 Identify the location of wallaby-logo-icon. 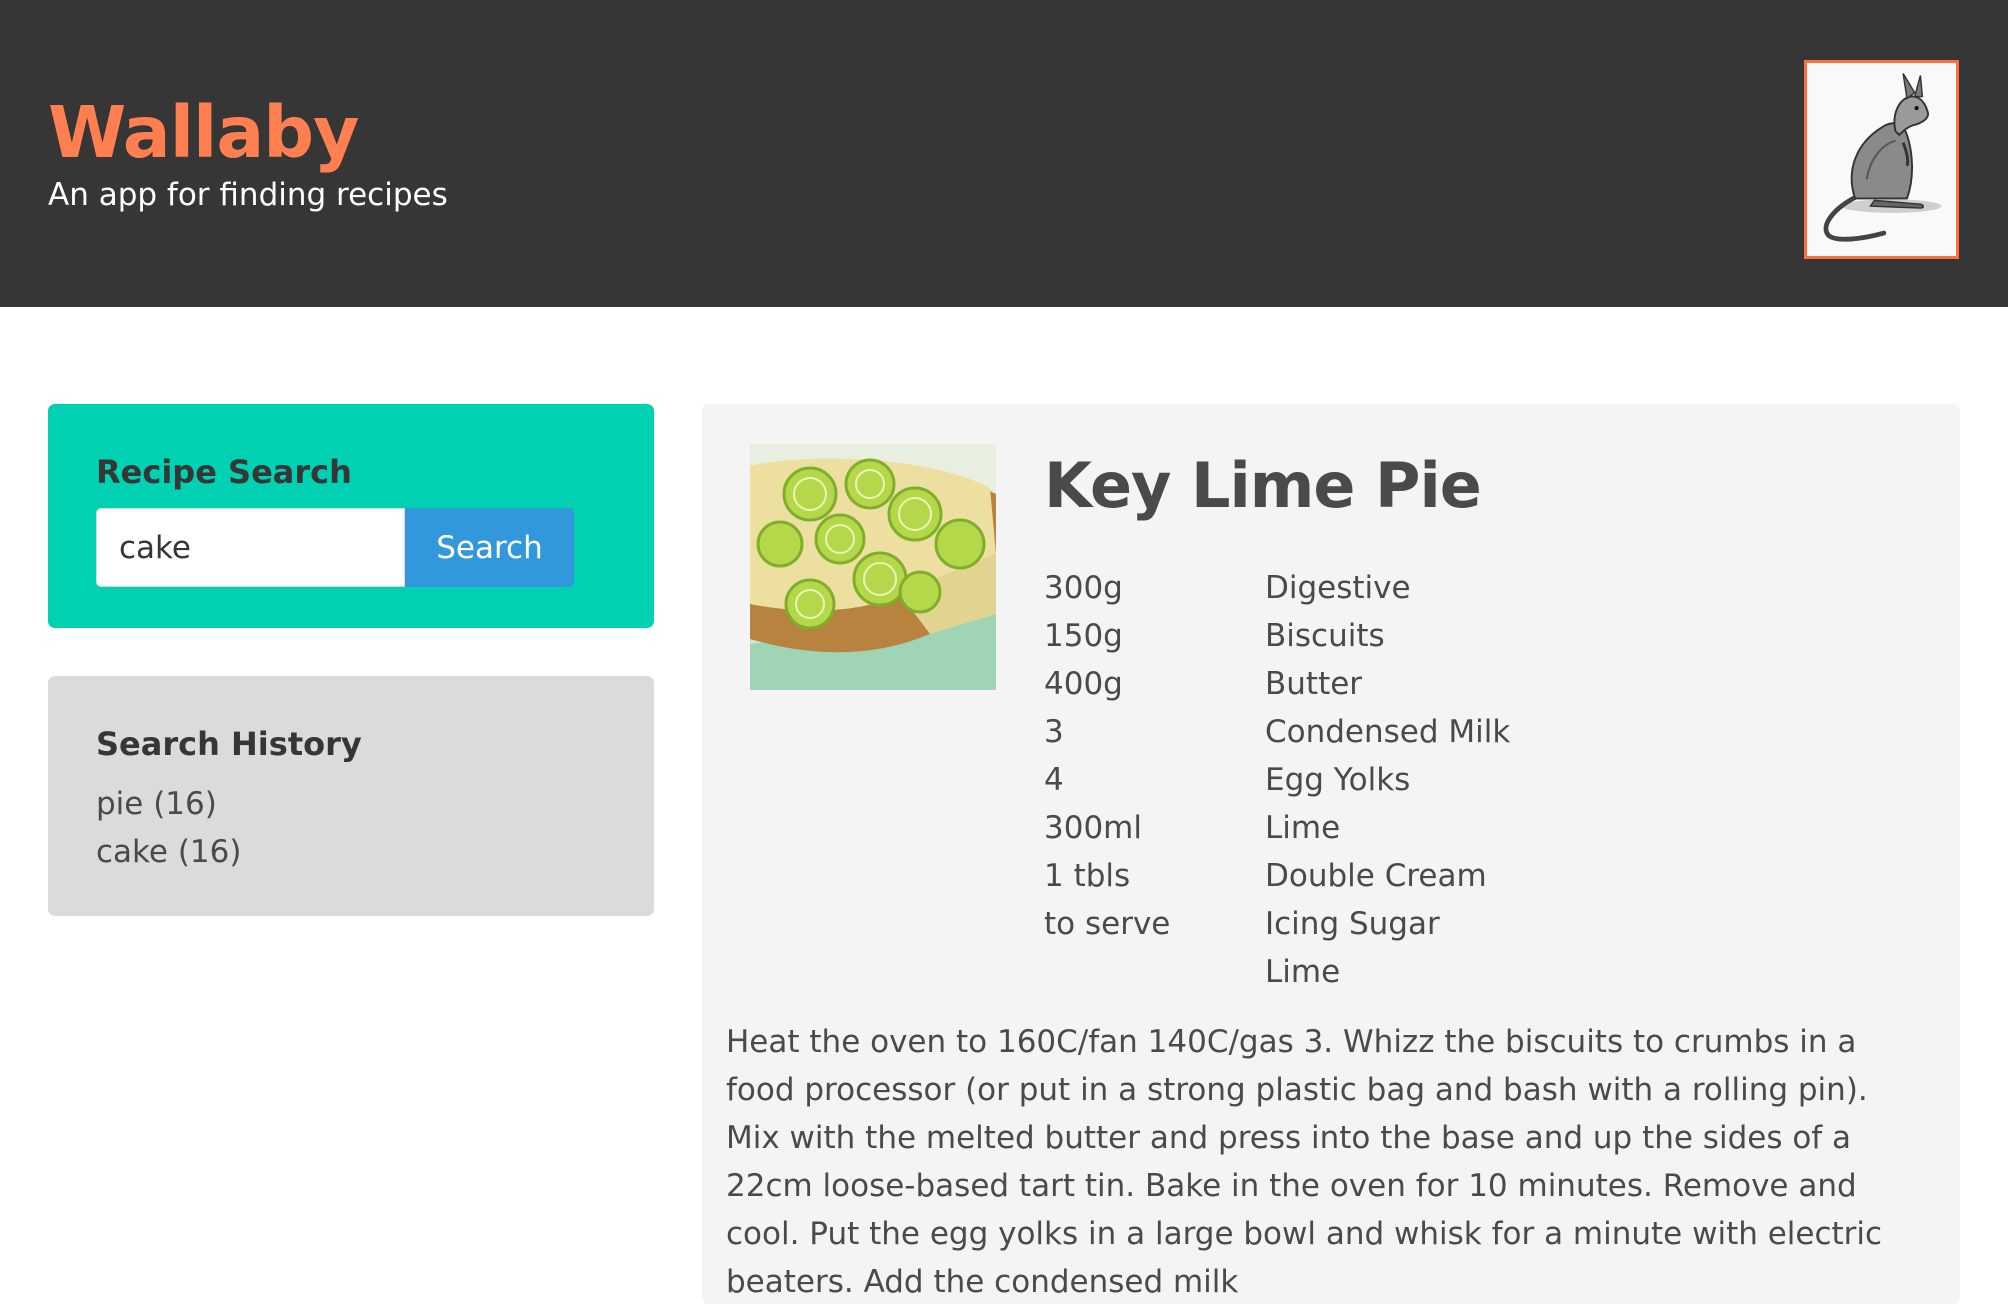
(1881, 159).